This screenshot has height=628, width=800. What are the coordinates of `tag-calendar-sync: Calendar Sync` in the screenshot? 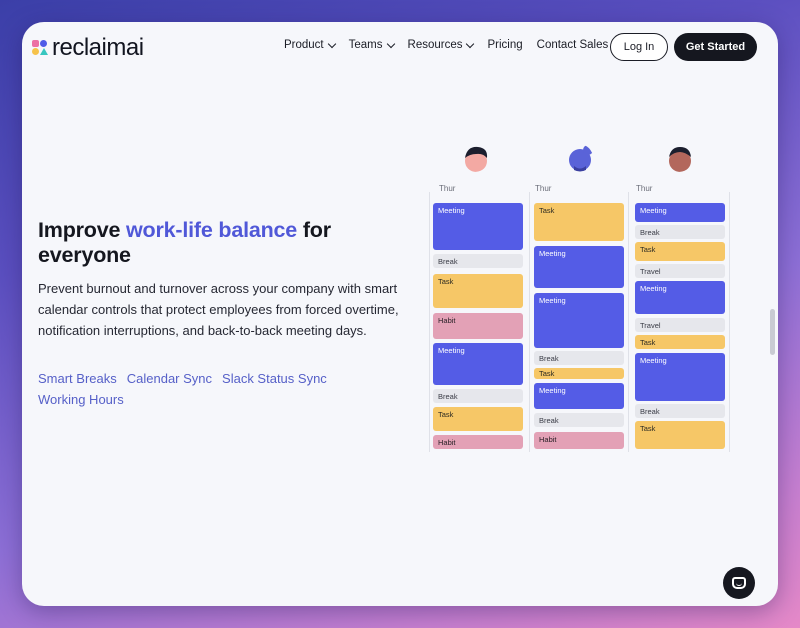 It's located at (169, 378).